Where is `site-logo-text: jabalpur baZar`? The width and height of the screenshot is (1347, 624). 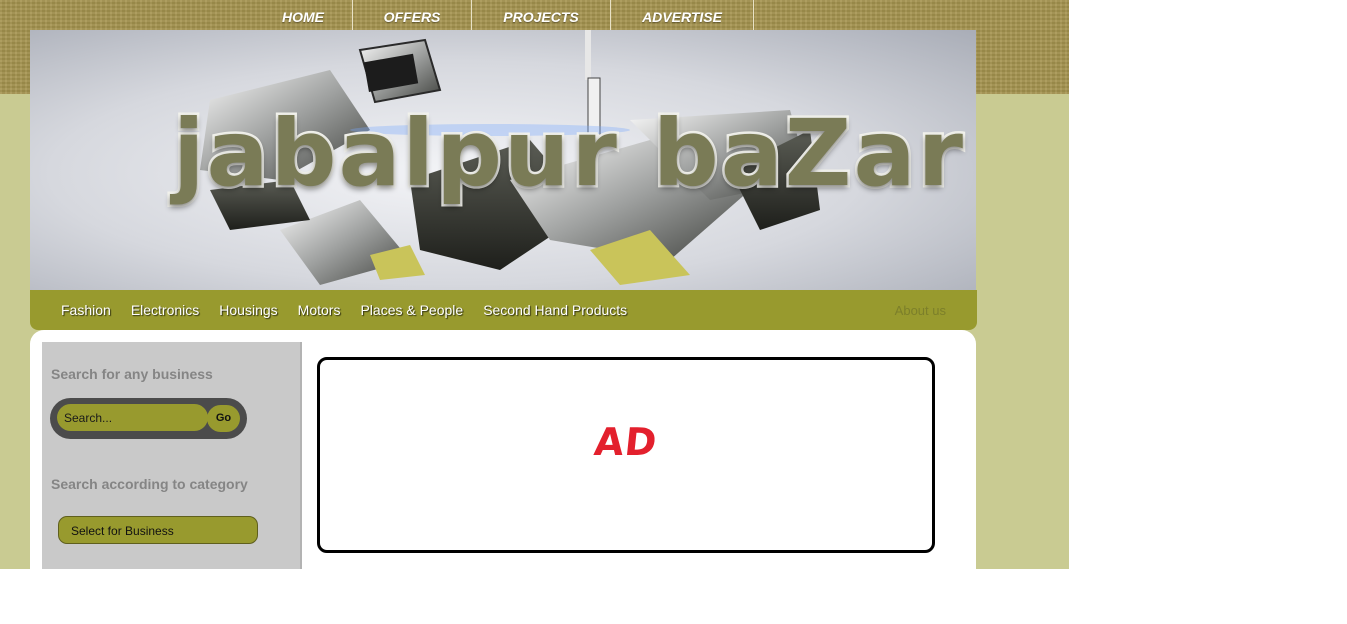
site-logo-text: jabalpur baZar is located at coordinates (568, 154).